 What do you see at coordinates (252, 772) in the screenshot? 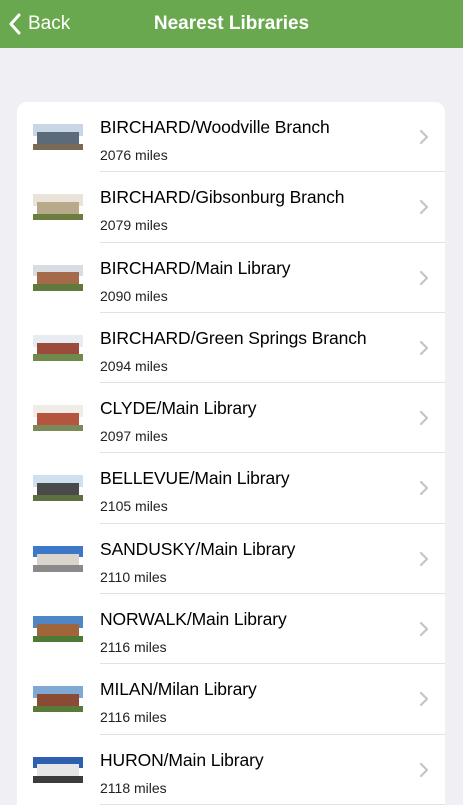
I see `library-text: HURON/Main Library 2118 miles` at bounding box center [252, 772].